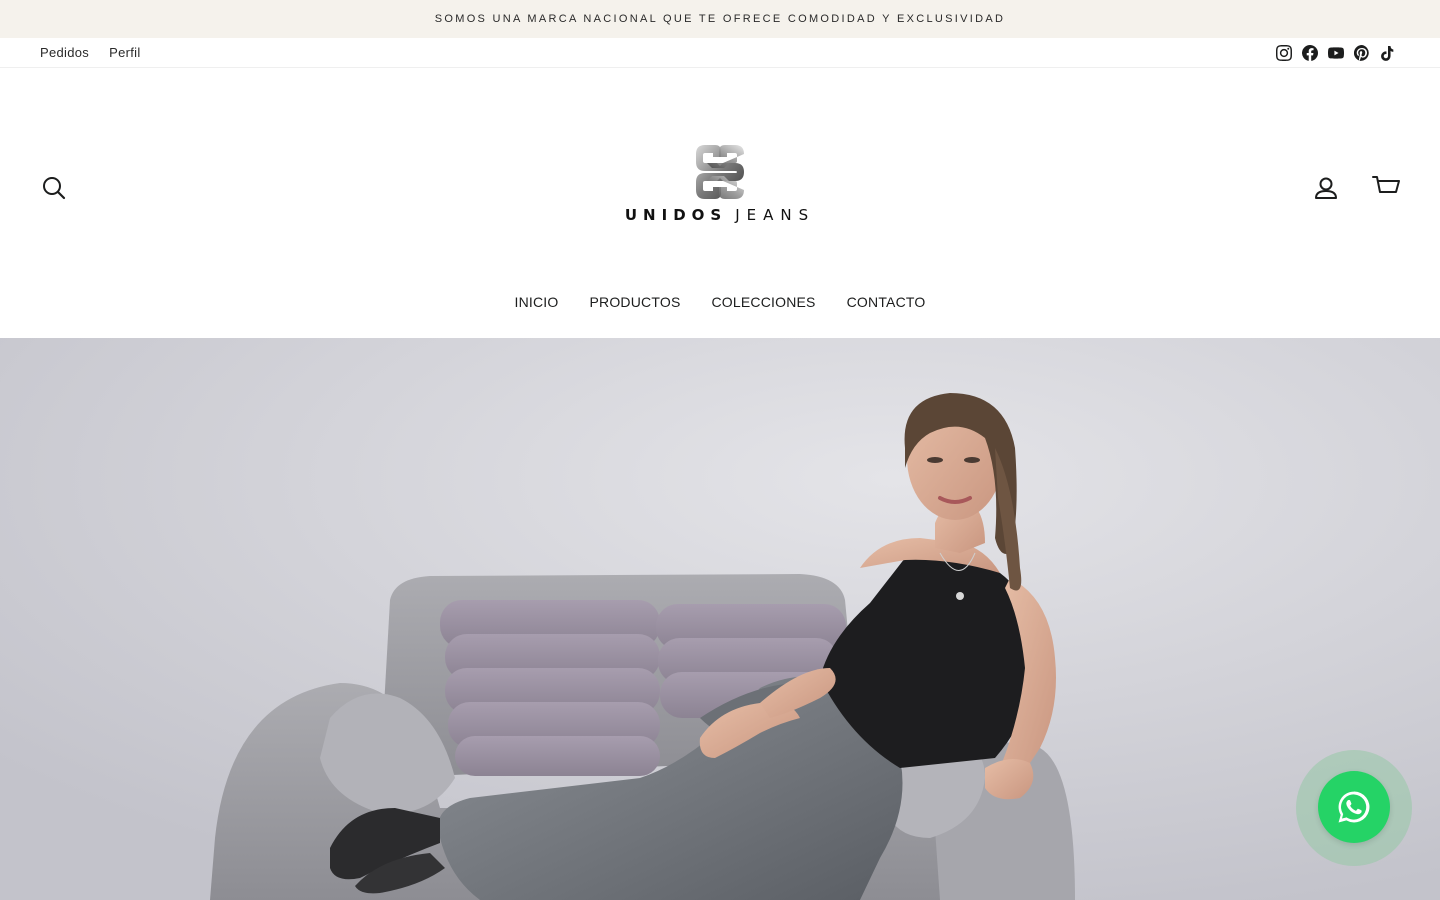 Image resolution: width=1440 pixels, height=900 pixels. What do you see at coordinates (676, 215) in the screenshot?
I see `logo-word-unidos: UNIDOS` at bounding box center [676, 215].